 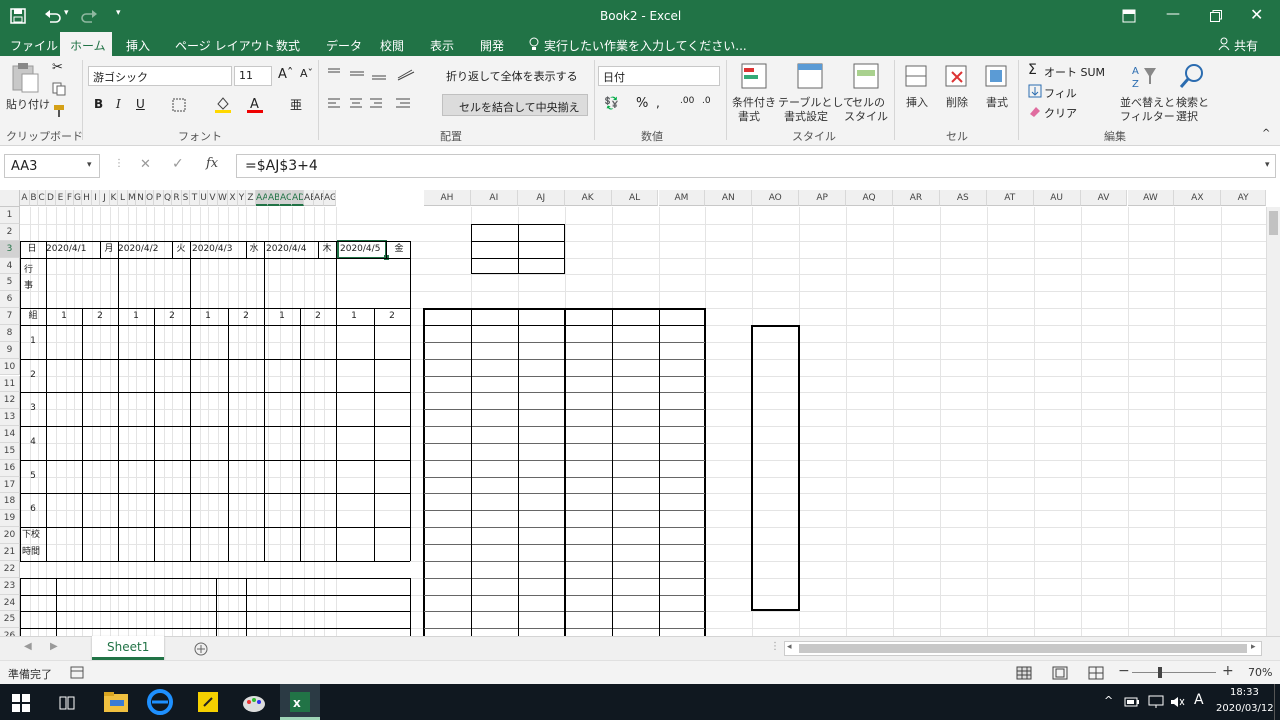 I want to click on column-header: O, so click(x=150, y=198).